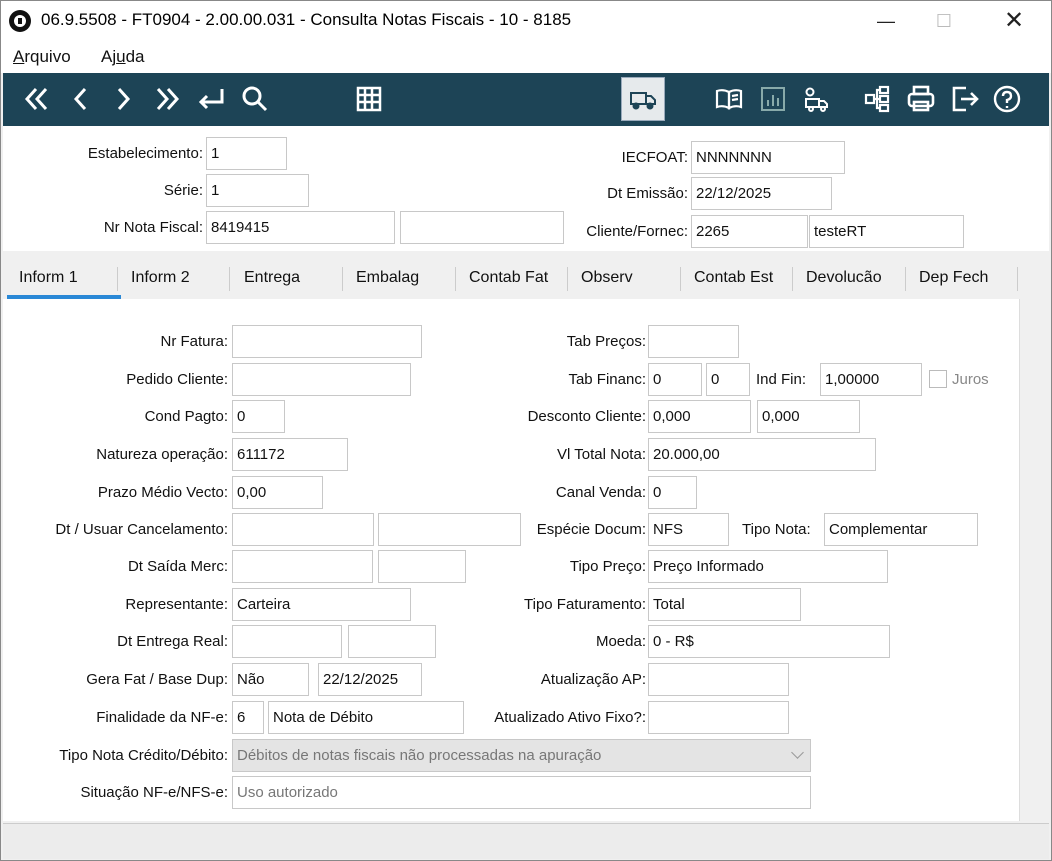 Image resolution: width=1052 pixels, height=861 pixels. Describe the element at coordinates (1014, 21) in the screenshot. I see `close-button: ✕` at that location.